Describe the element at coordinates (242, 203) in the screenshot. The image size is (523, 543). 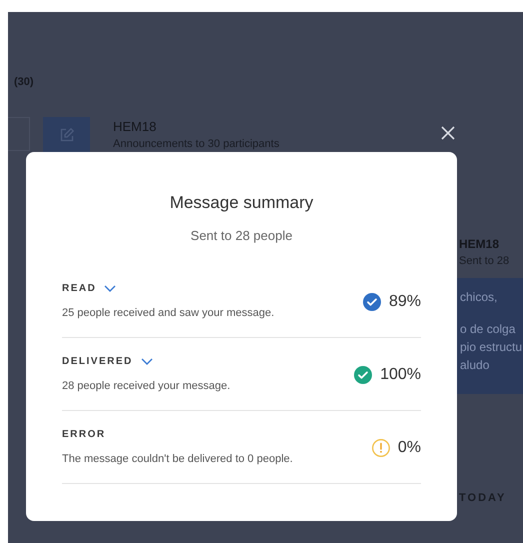
I see `dialog-title: Message summary` at that location.